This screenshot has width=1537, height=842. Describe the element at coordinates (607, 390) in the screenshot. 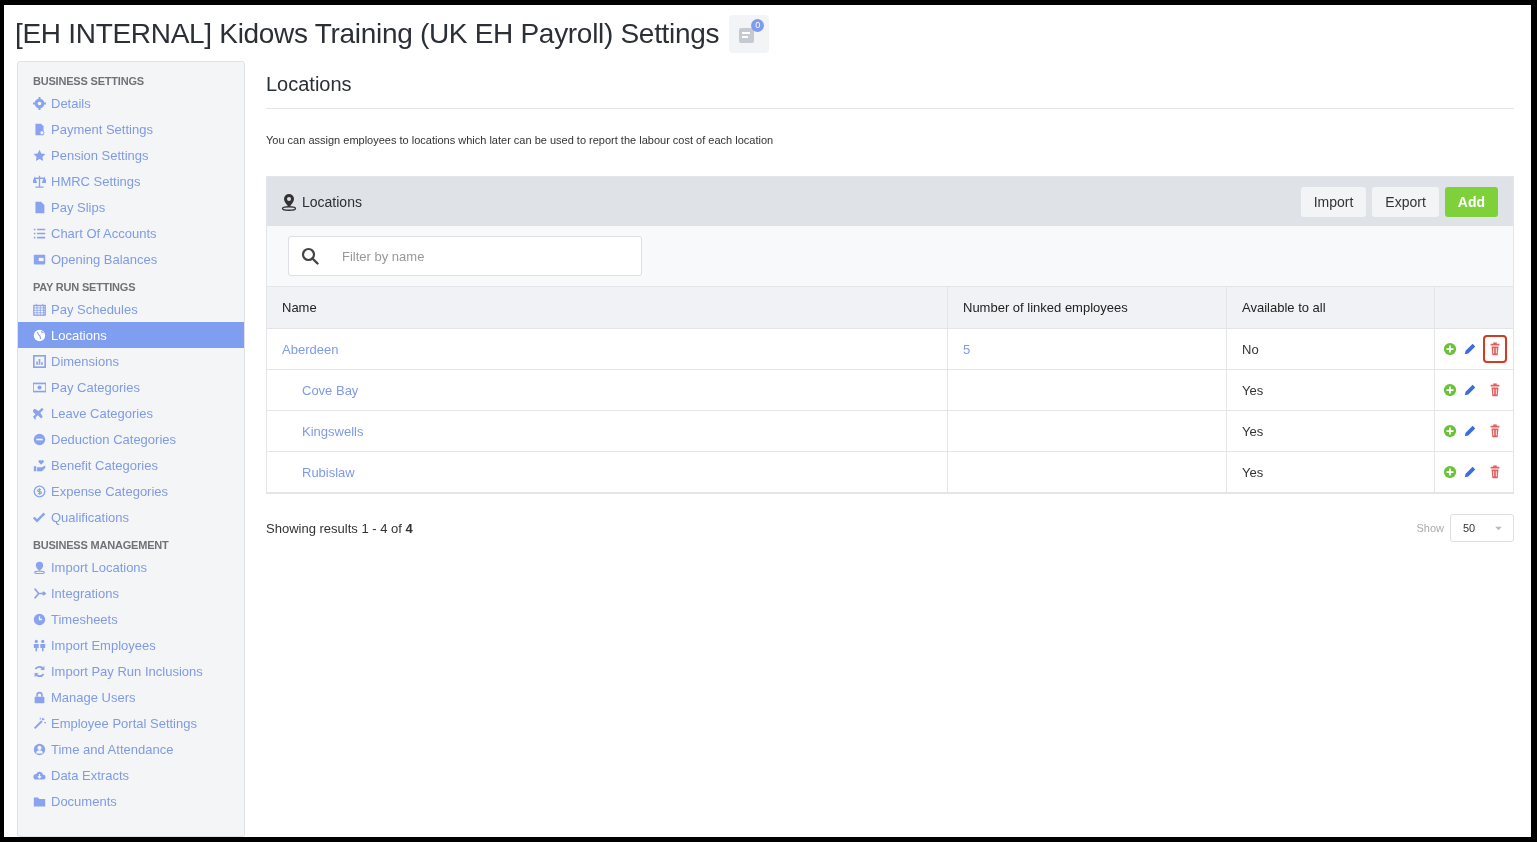

I see `location-link: Cove Bay` at that location.